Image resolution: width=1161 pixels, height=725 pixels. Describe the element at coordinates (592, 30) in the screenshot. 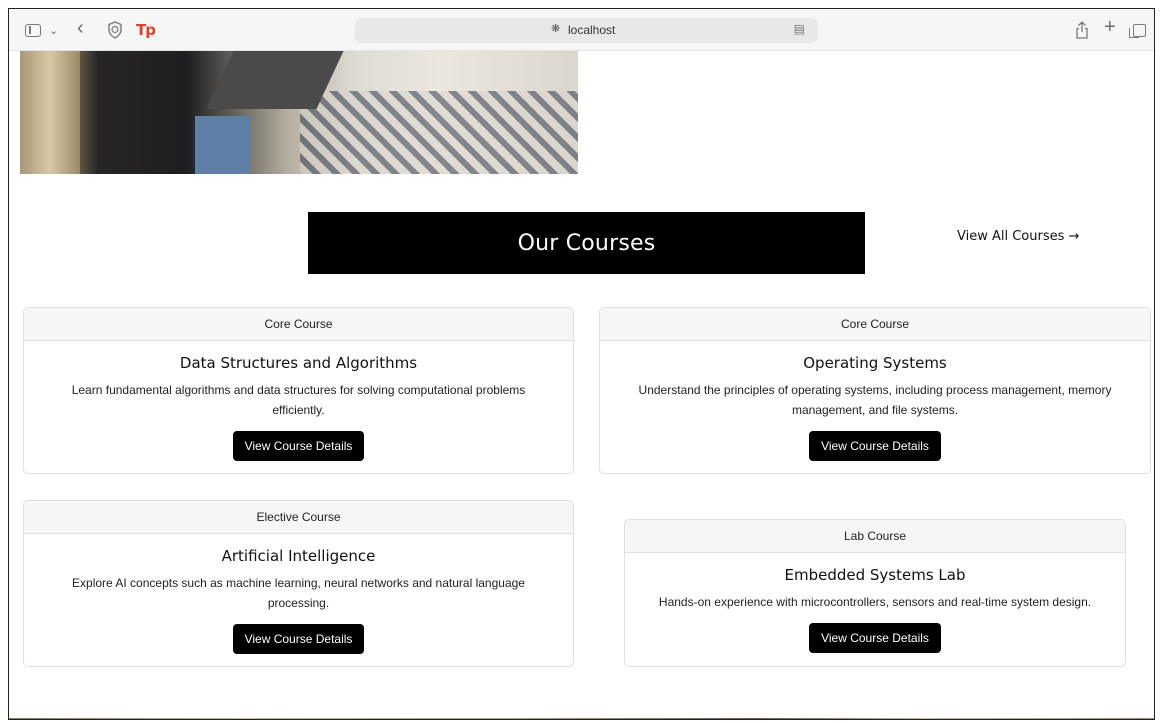

I see `address-bar-url: localhost` at that location.